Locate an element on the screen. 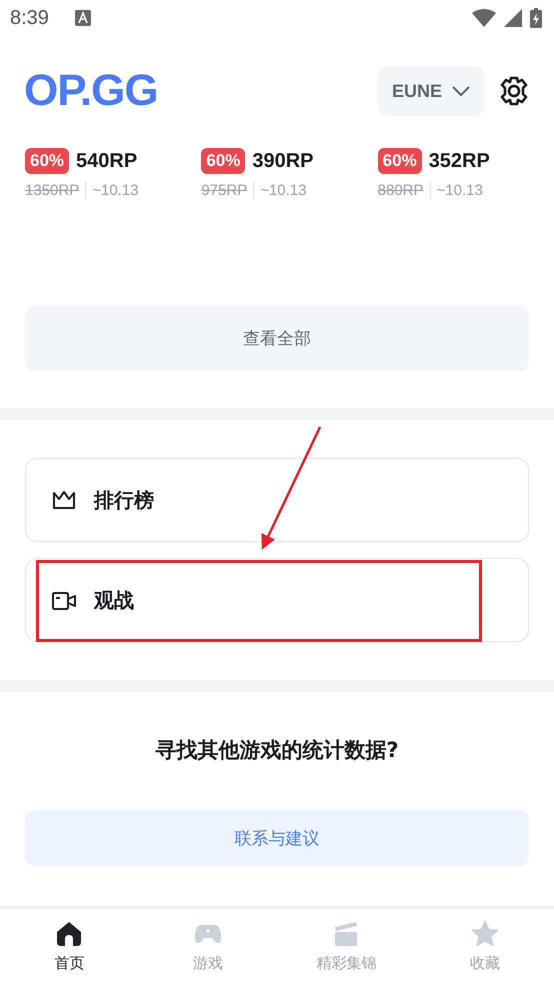  contact-button: 联系与建议 is located at coordinates (277, 838).